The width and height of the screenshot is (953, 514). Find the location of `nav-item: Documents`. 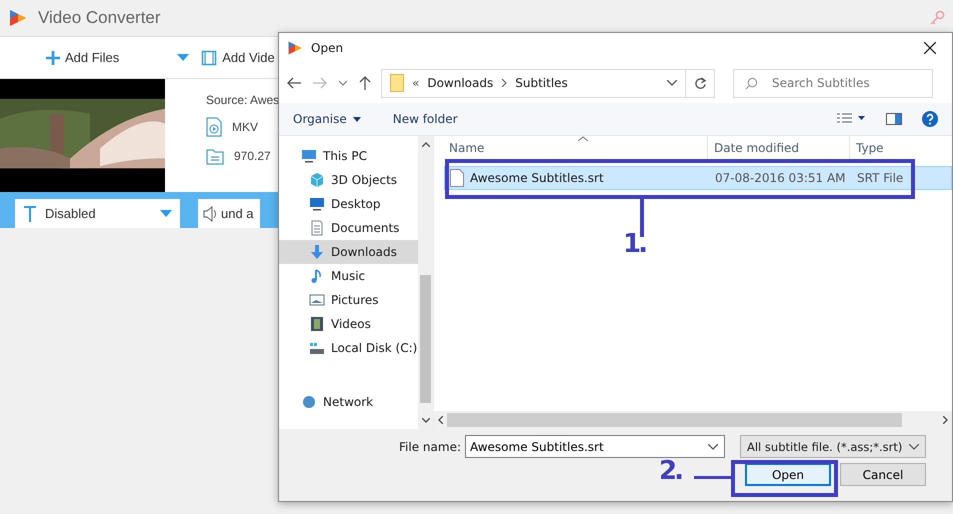

nav-item: Documents is located at coordinates (348, 228).